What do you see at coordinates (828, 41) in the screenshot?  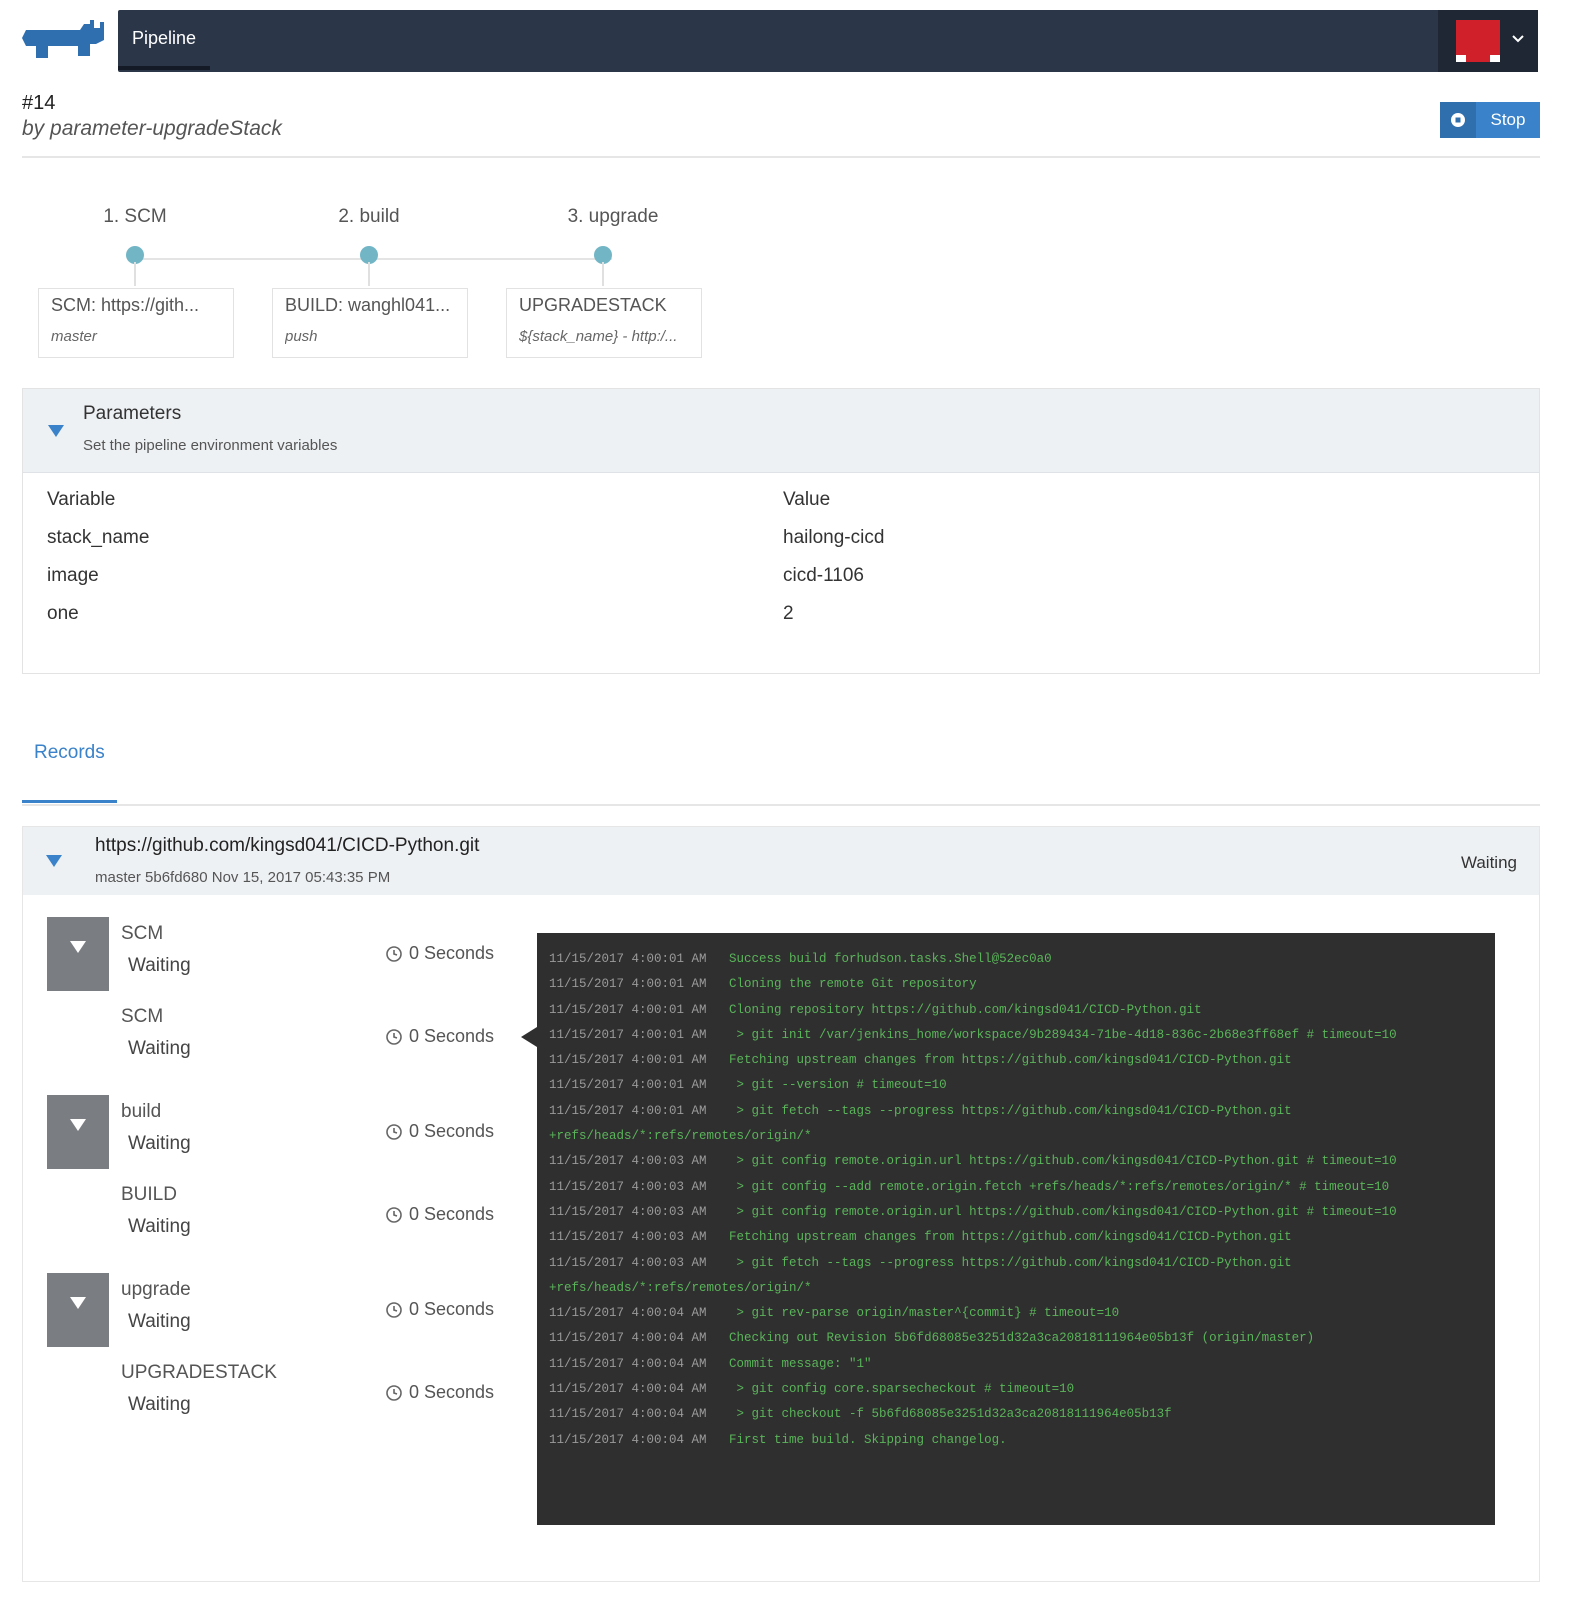 I see `top-nav-bar: Pipeline` at bounding box center [828, 41].